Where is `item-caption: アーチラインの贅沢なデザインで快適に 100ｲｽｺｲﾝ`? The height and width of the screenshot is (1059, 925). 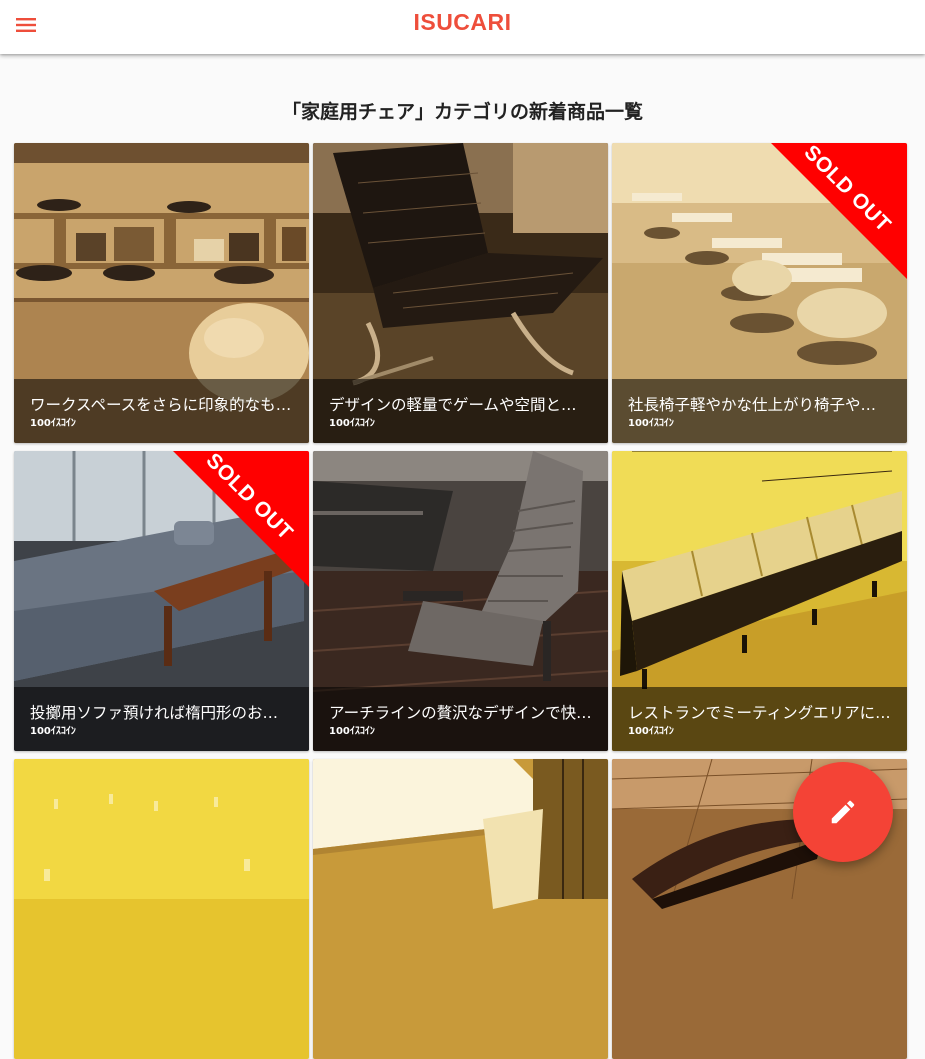 item-caption: アーチラインの贅沢なデザインで快適に 100ｲｽｺｲﾝ is located at coordinates (460, 719).